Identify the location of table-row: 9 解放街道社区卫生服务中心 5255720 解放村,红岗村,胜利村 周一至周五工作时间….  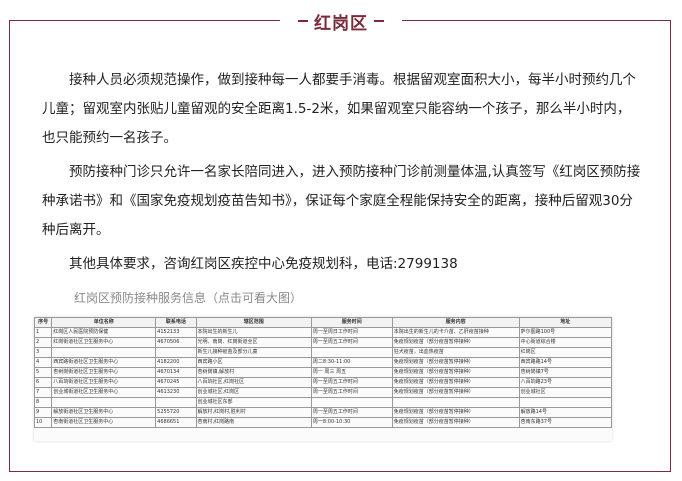
(323, 412).